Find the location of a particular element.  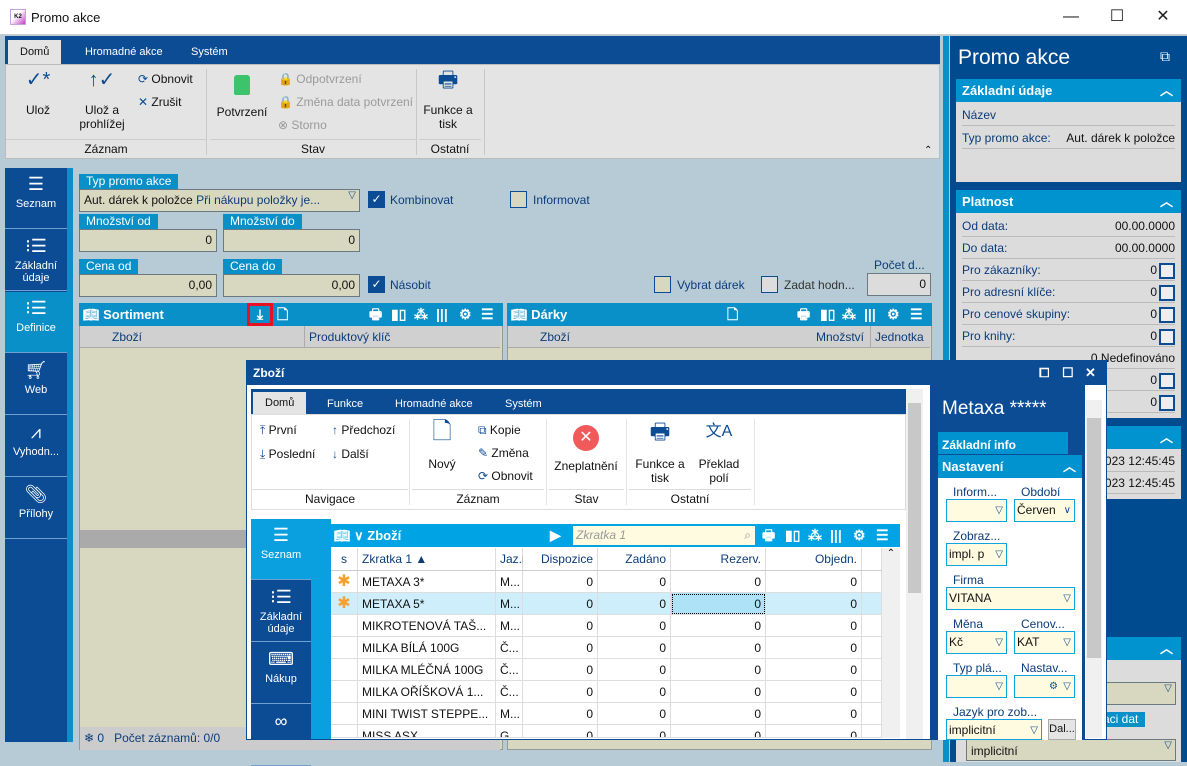

snowflake-icon: ❄ is located at coordinates (89, 738).